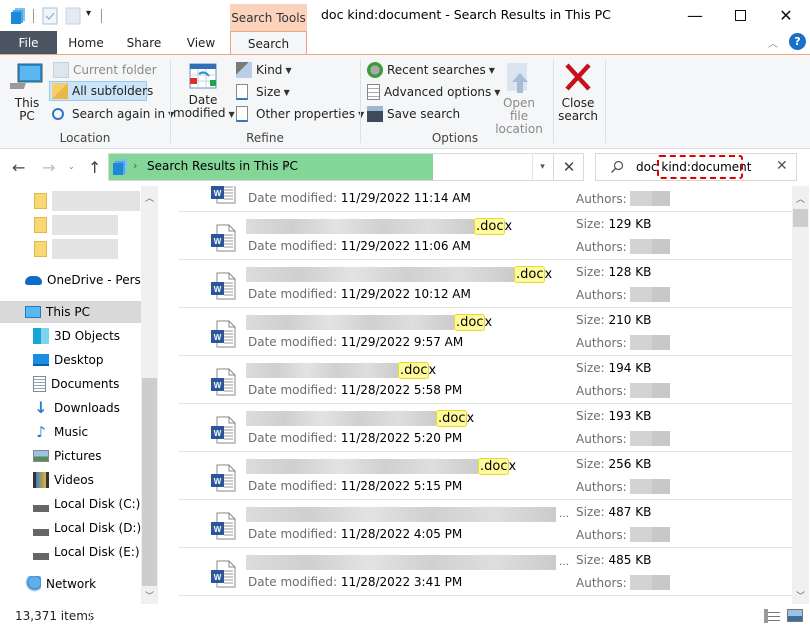 Image resolution: width=810 pixels, height=629 pixels. I want to click on file-extension: .docx, so click(417, 370).